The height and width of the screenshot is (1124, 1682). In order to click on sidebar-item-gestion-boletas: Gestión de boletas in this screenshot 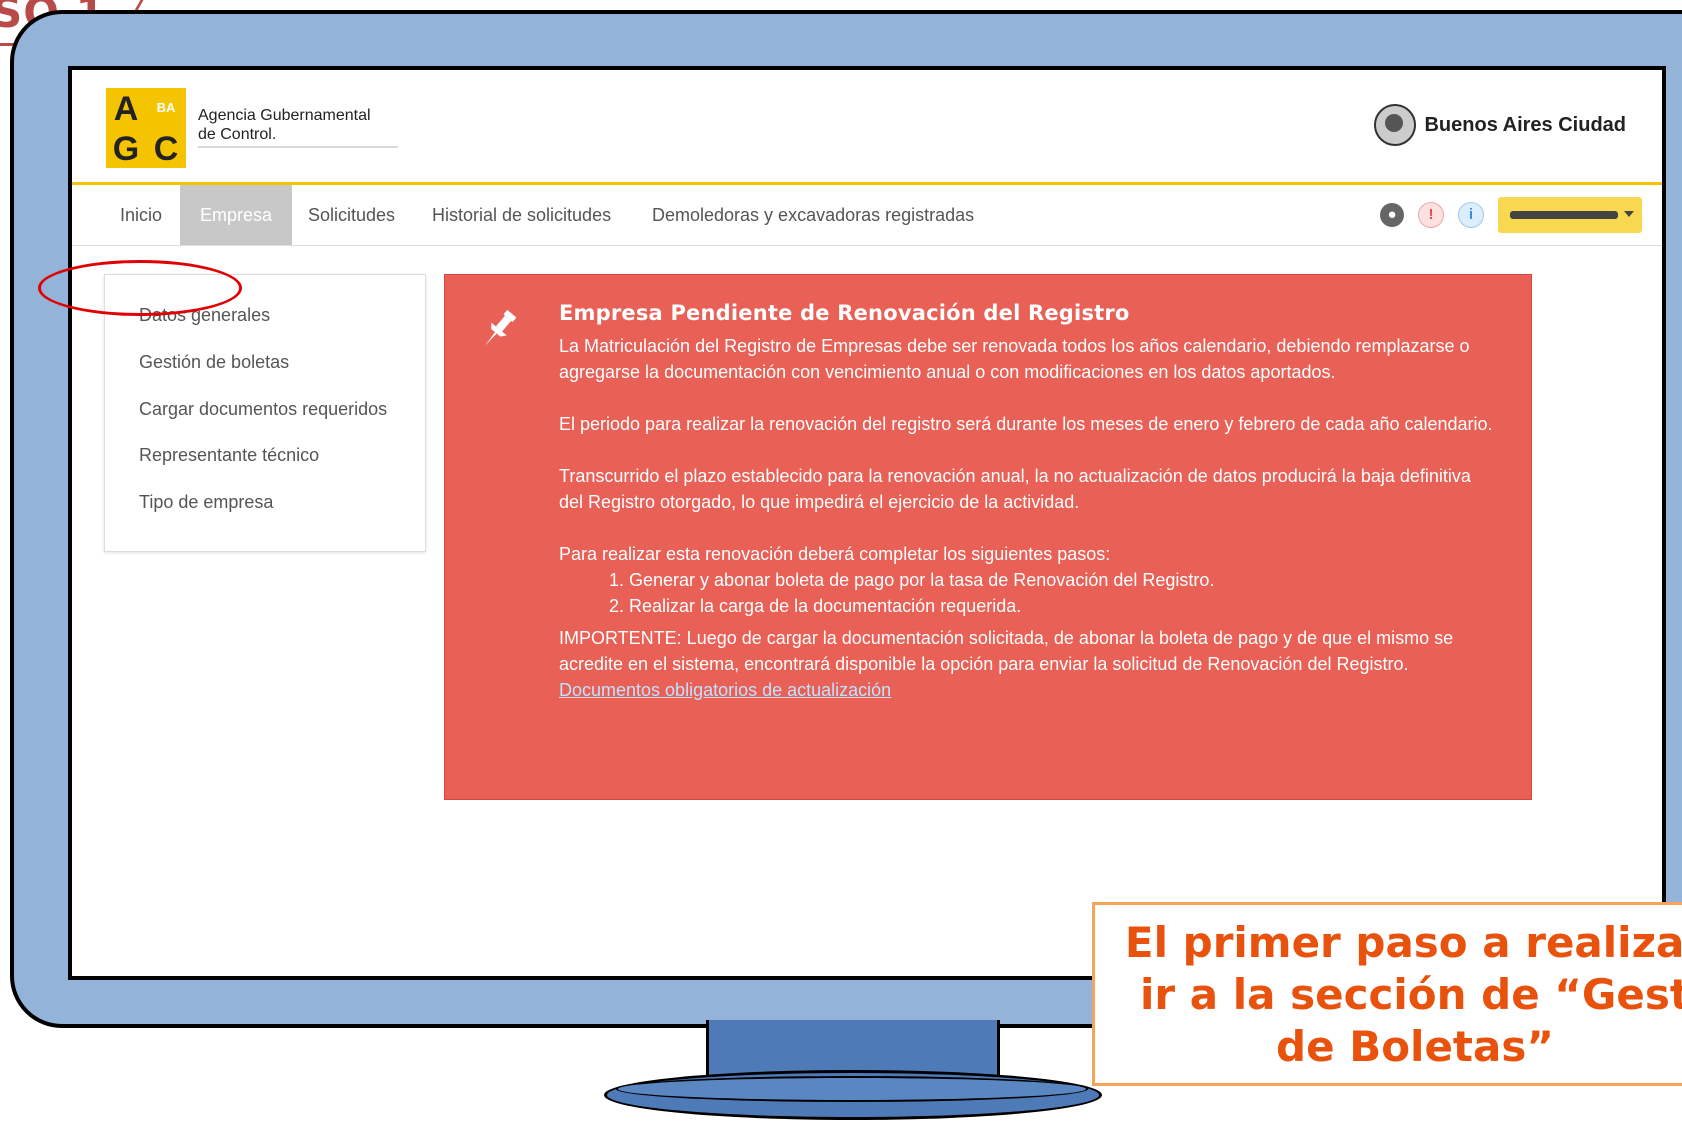, I will do `click(214, 362)`.